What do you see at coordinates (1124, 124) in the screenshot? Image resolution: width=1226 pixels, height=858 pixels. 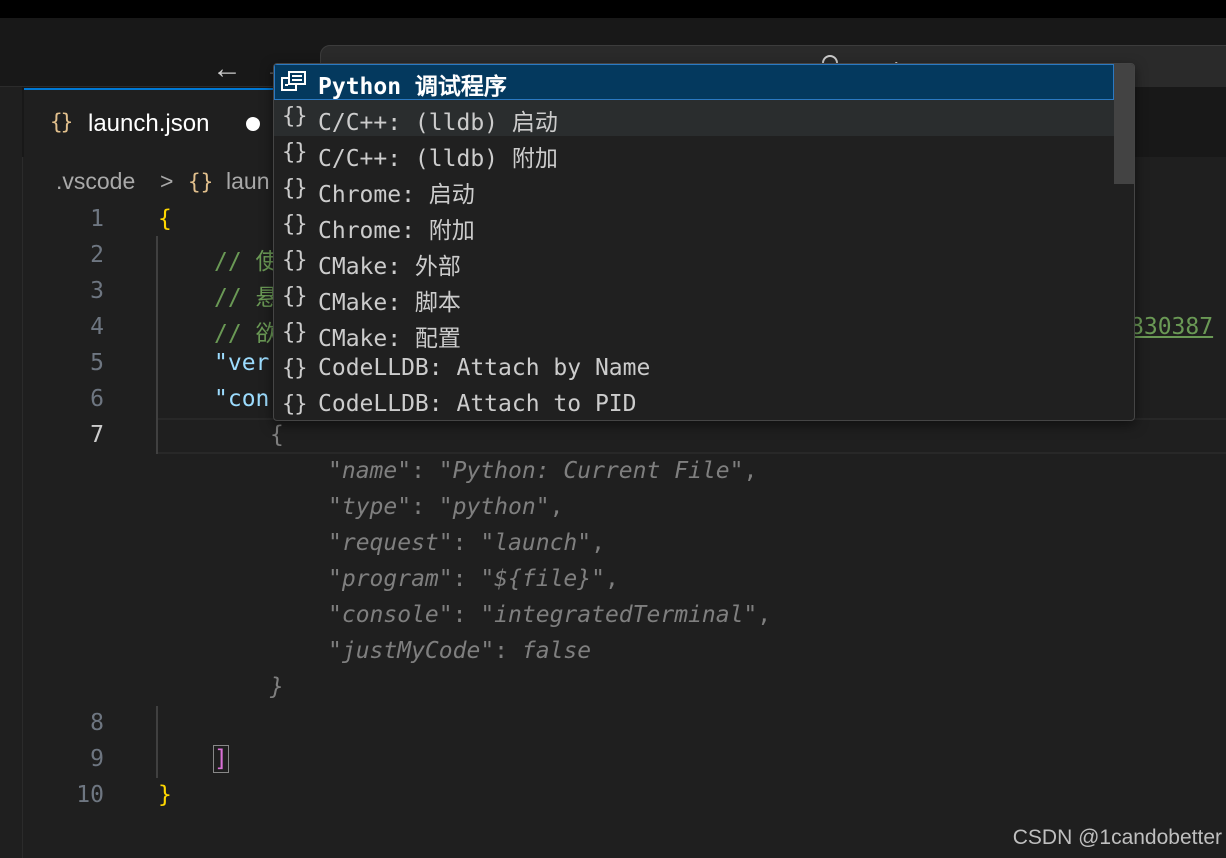 I see `suggest-scrollbar` at bounding box center [1124, 124].